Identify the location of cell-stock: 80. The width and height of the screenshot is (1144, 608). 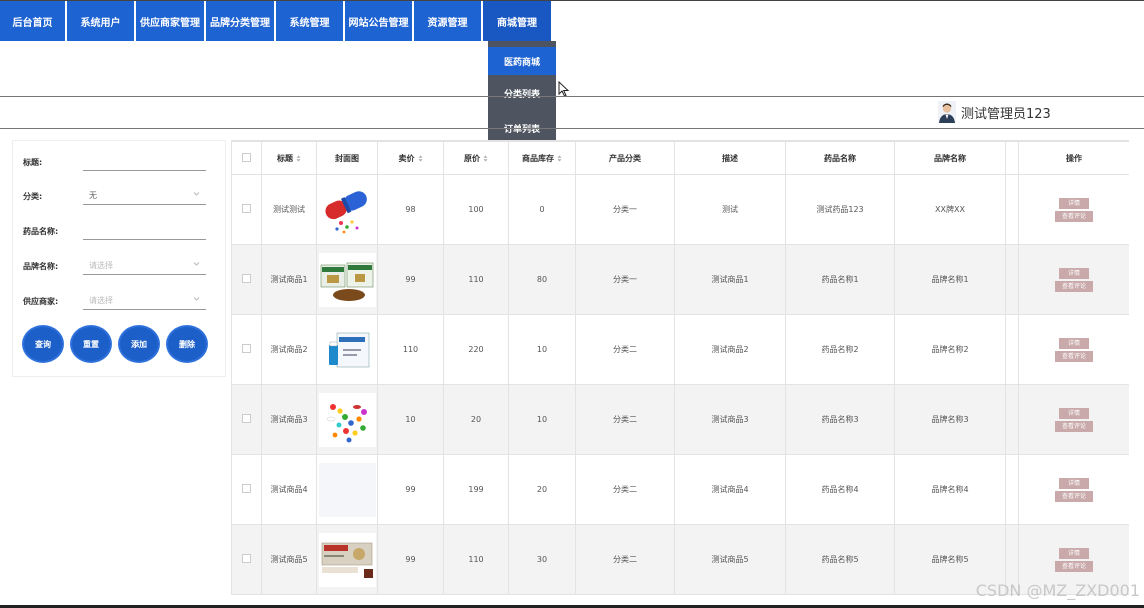
(542, 279).